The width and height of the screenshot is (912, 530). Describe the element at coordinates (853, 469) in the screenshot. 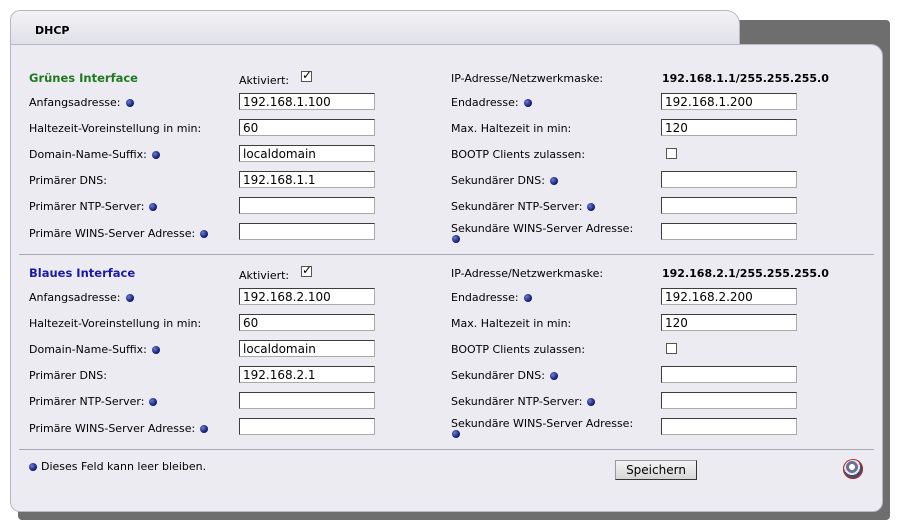

I see `lifebuoy-icon` at that location.